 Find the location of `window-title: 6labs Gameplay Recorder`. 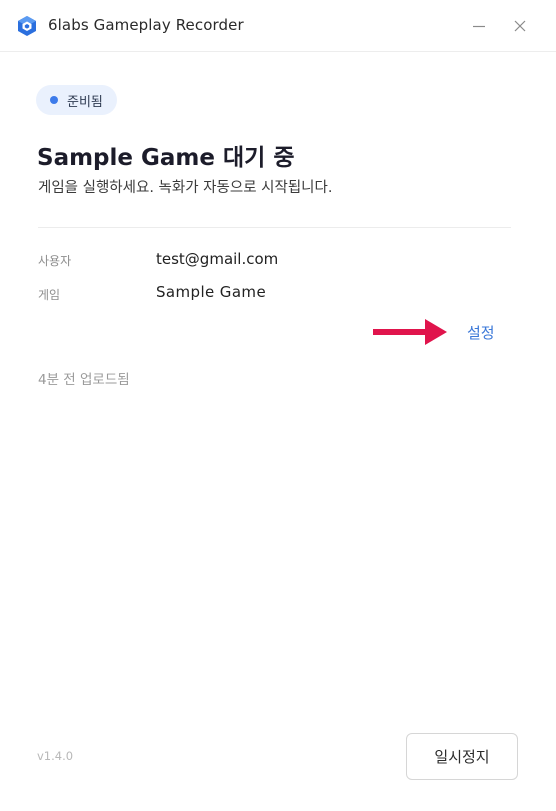

window-title: 6labs Gameplay Recorder is located at coordinates (146, 25).